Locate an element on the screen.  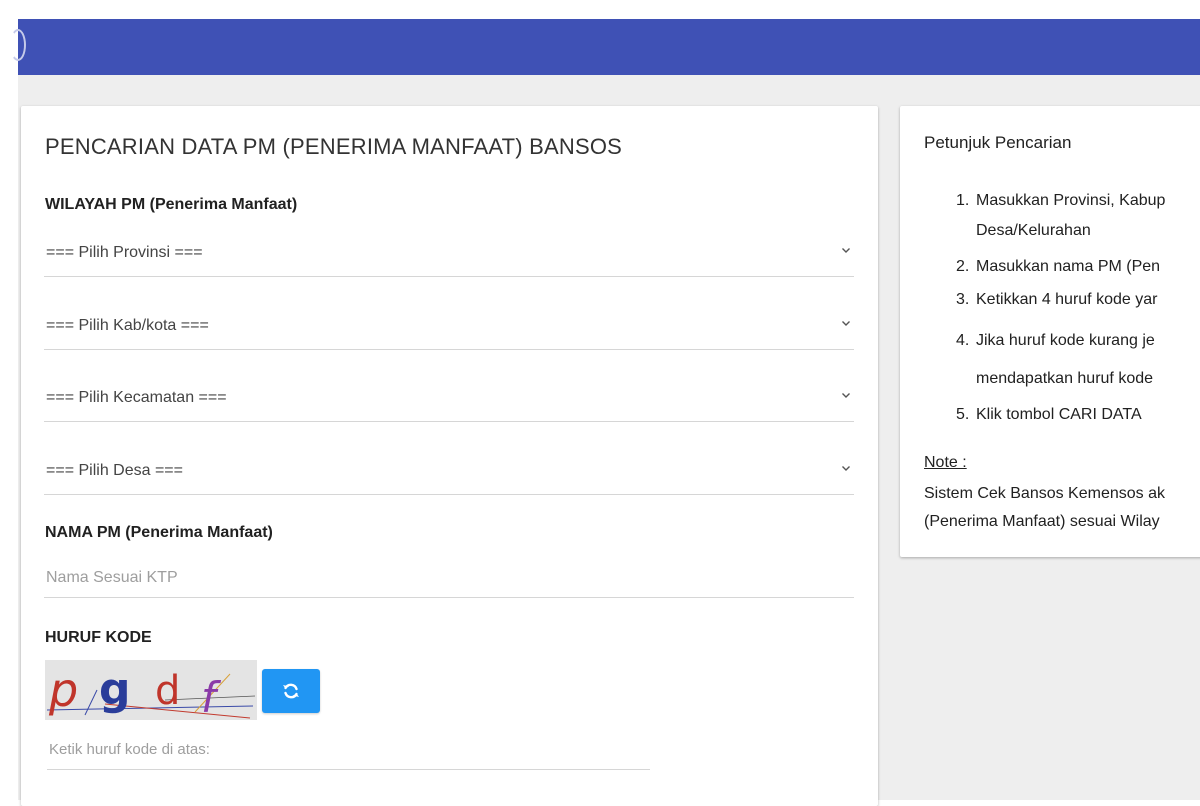
note-line: (Penerima Manfaat) sesuai Wilay is located at coordinates (1042, 521).